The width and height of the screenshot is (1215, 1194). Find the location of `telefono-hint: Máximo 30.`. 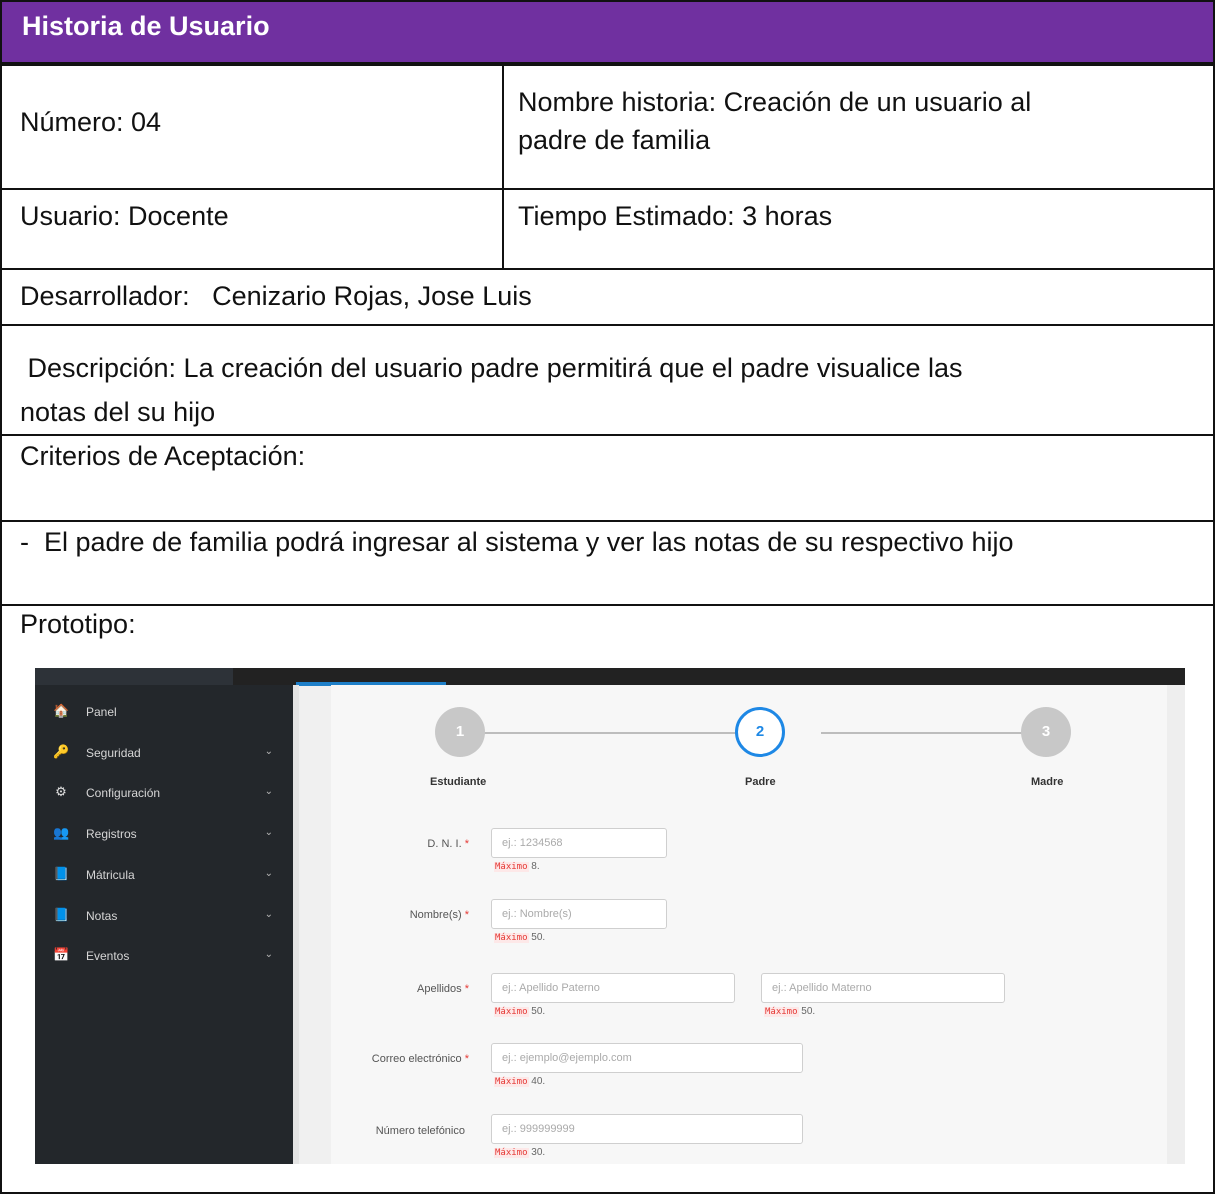

telefono-hint: Máximo 30. is located at coordinates (520, 1152).